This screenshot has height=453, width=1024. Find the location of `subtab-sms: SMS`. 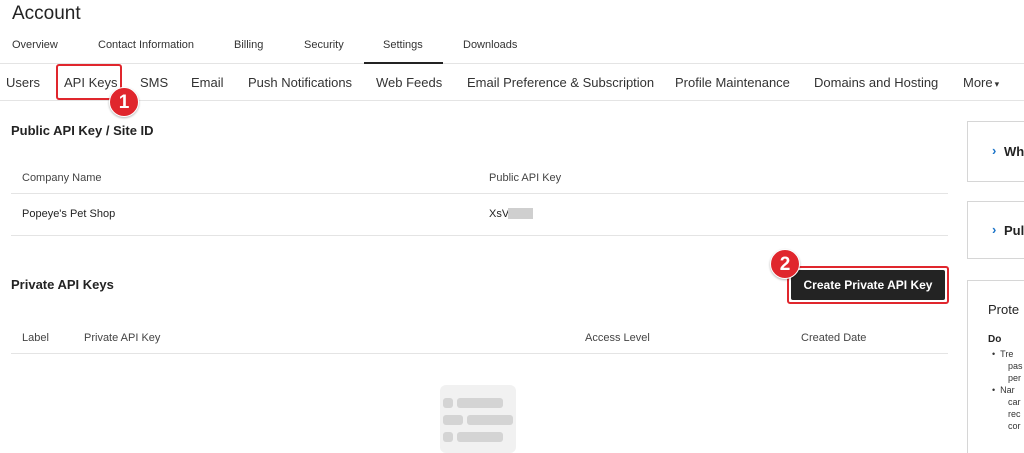

subtab-sms: SMS is located at coordinates (154, 82).